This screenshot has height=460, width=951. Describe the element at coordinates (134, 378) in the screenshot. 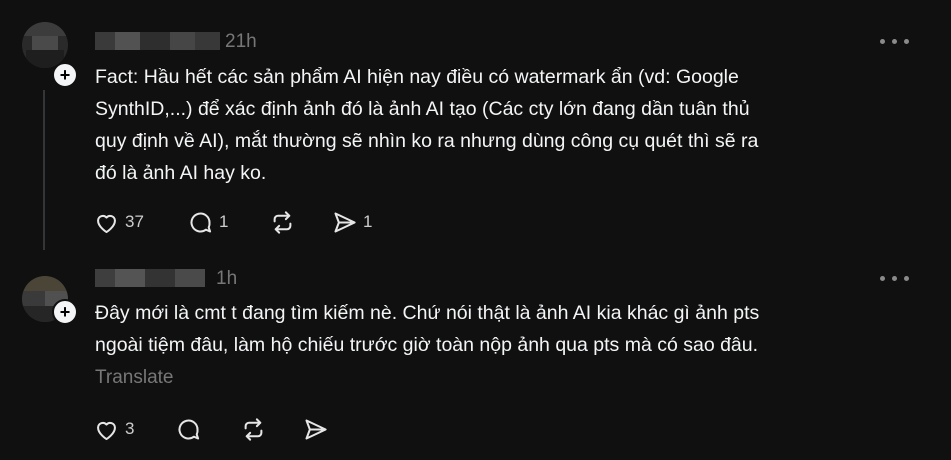

I see `translate-link: Translate` at that location.